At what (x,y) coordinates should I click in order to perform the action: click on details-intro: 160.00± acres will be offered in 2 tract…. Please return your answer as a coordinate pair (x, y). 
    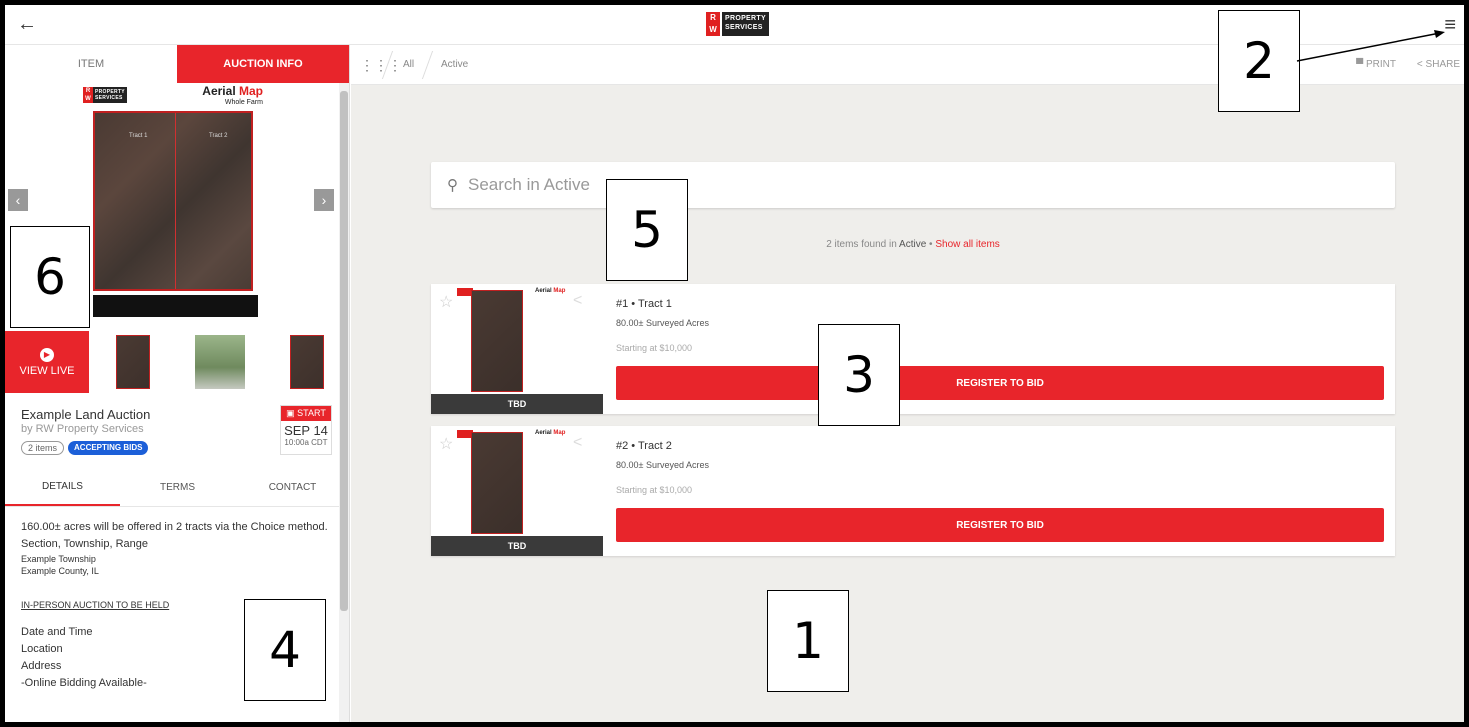
    Looking at the image, I should click on (174, 527).